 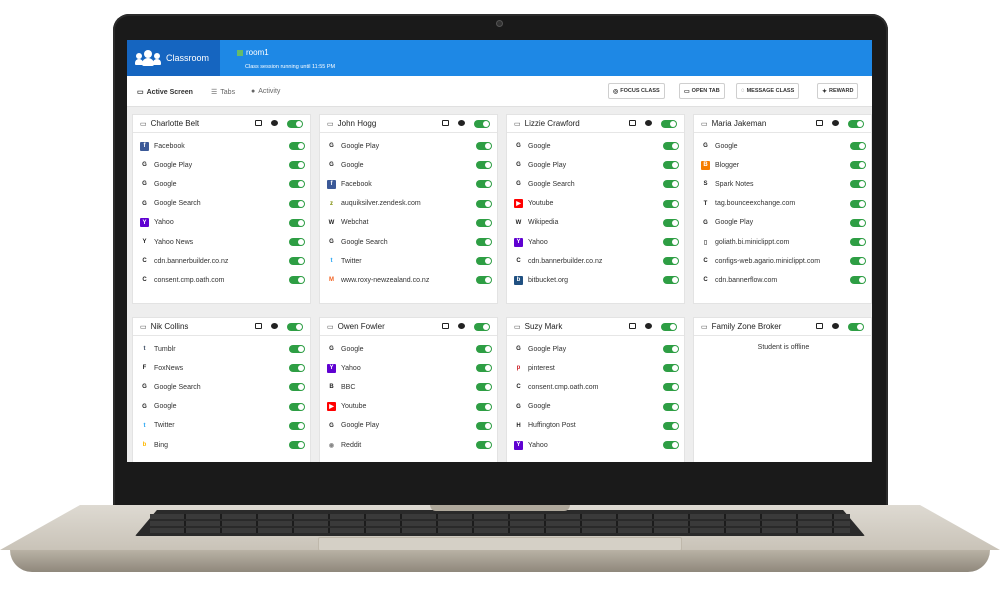 What do you see at coordinates (746, 280) in the screenshot?
I see `site-label: cdn.bannerflow.com` at bounding box center [746, 280].